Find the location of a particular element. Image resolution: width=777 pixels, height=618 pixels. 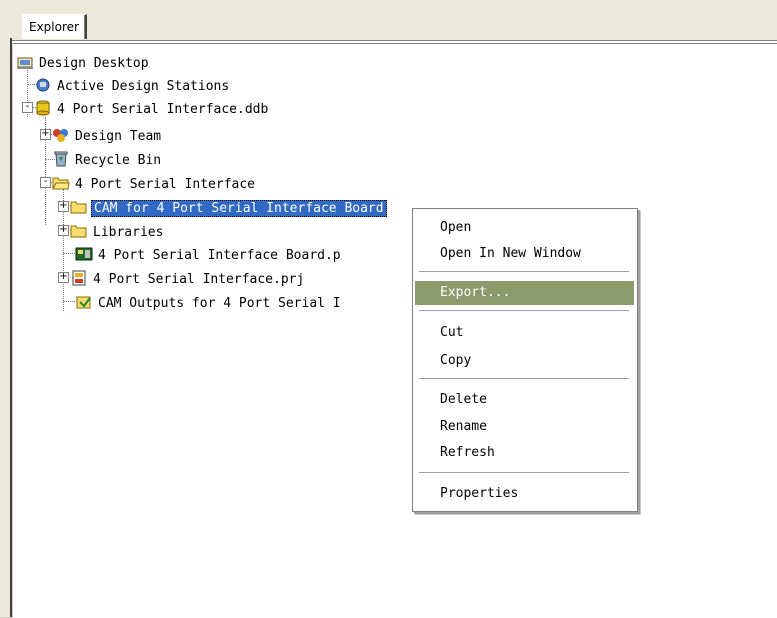

tree-item-board-pcb: 4 Port Serial Interface Board.p is located at coordinates (209, 256).